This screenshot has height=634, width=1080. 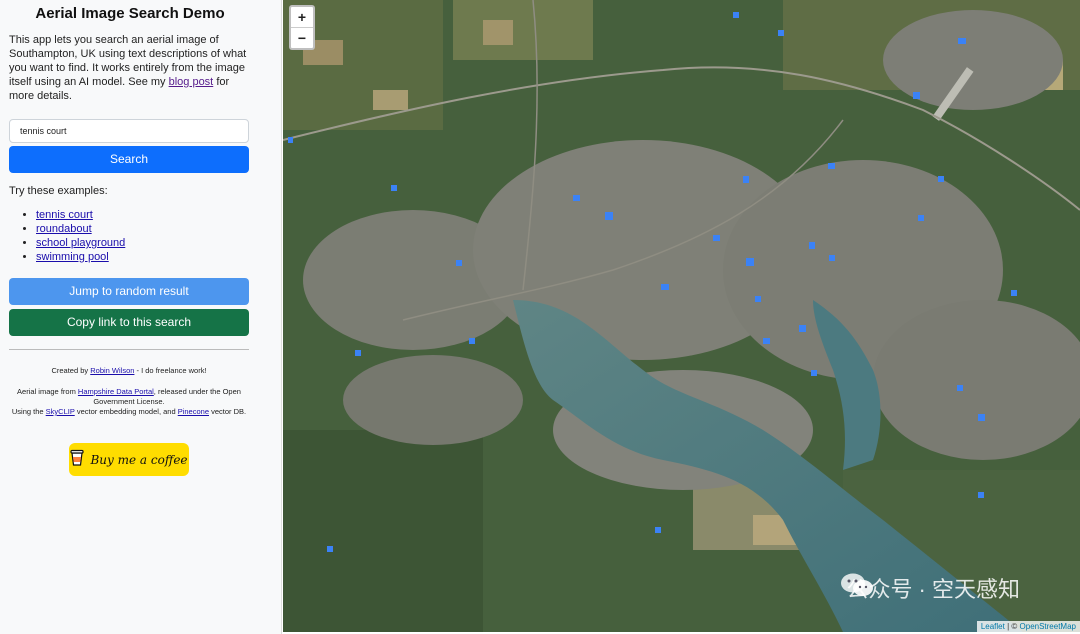 I want to click on hampshire-data-portal-link: Hampshire Data Portal, so click(x=116, y=391).